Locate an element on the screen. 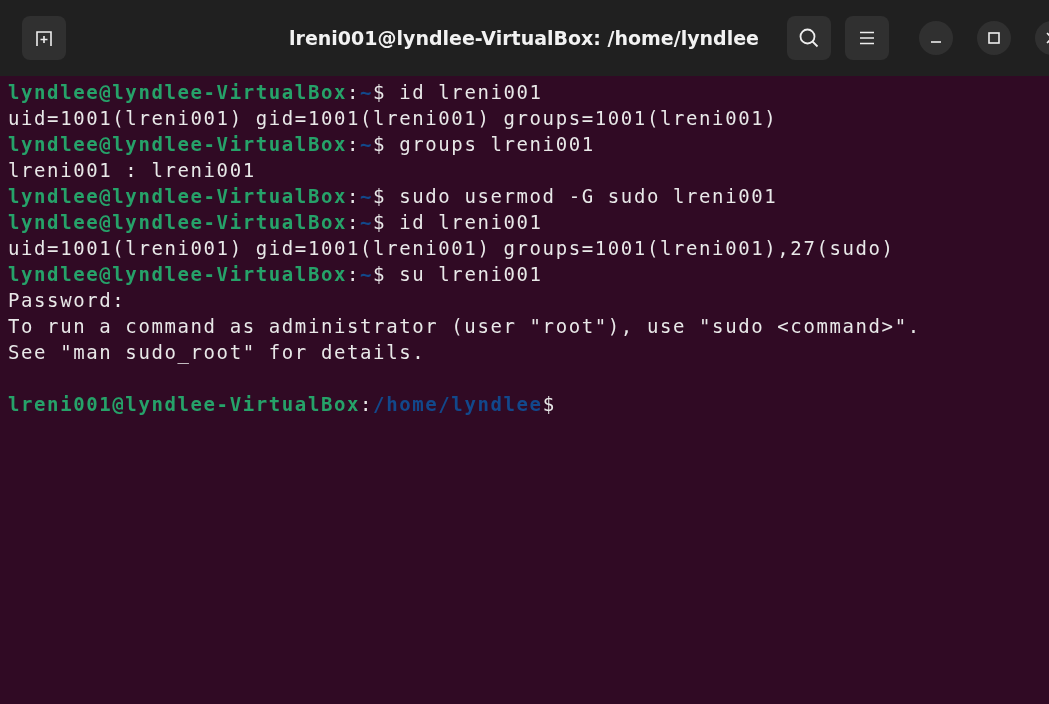 The width and height of the screenshot is (1049, 704). output-line: To run a command as administrator (user "root"), use "sudo <command>". is located at coordinates (464, 326).